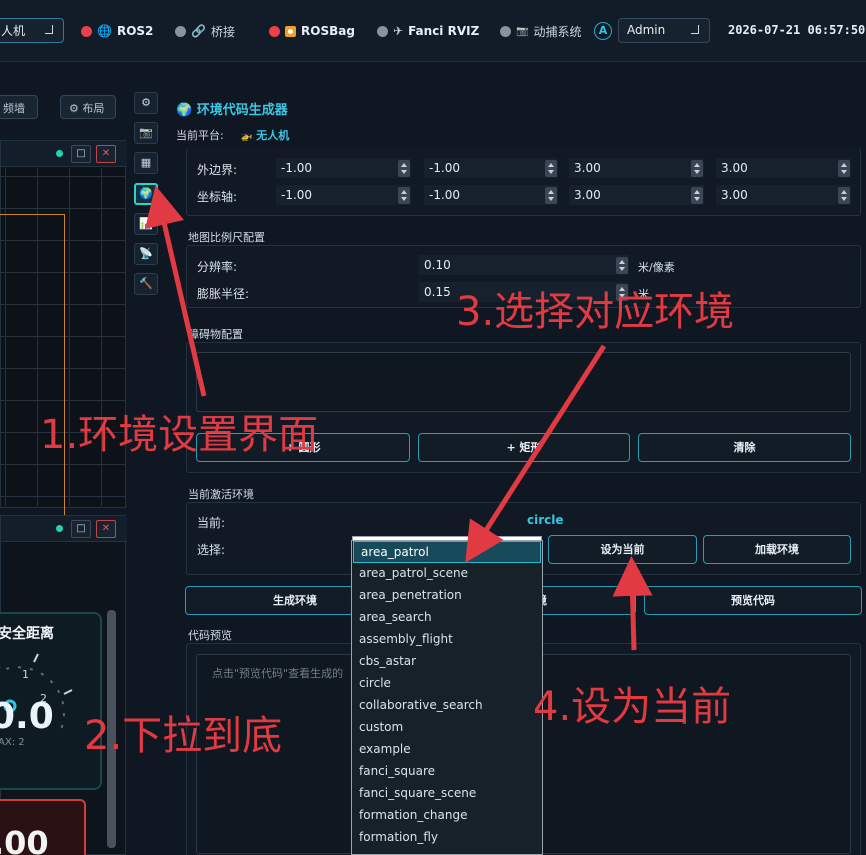 This screenshot has height=855, width=866. Describe the element at coordinates (595, 312) in the screenshot. I see `annotation-step3: 3.选择对应环境` at that location.